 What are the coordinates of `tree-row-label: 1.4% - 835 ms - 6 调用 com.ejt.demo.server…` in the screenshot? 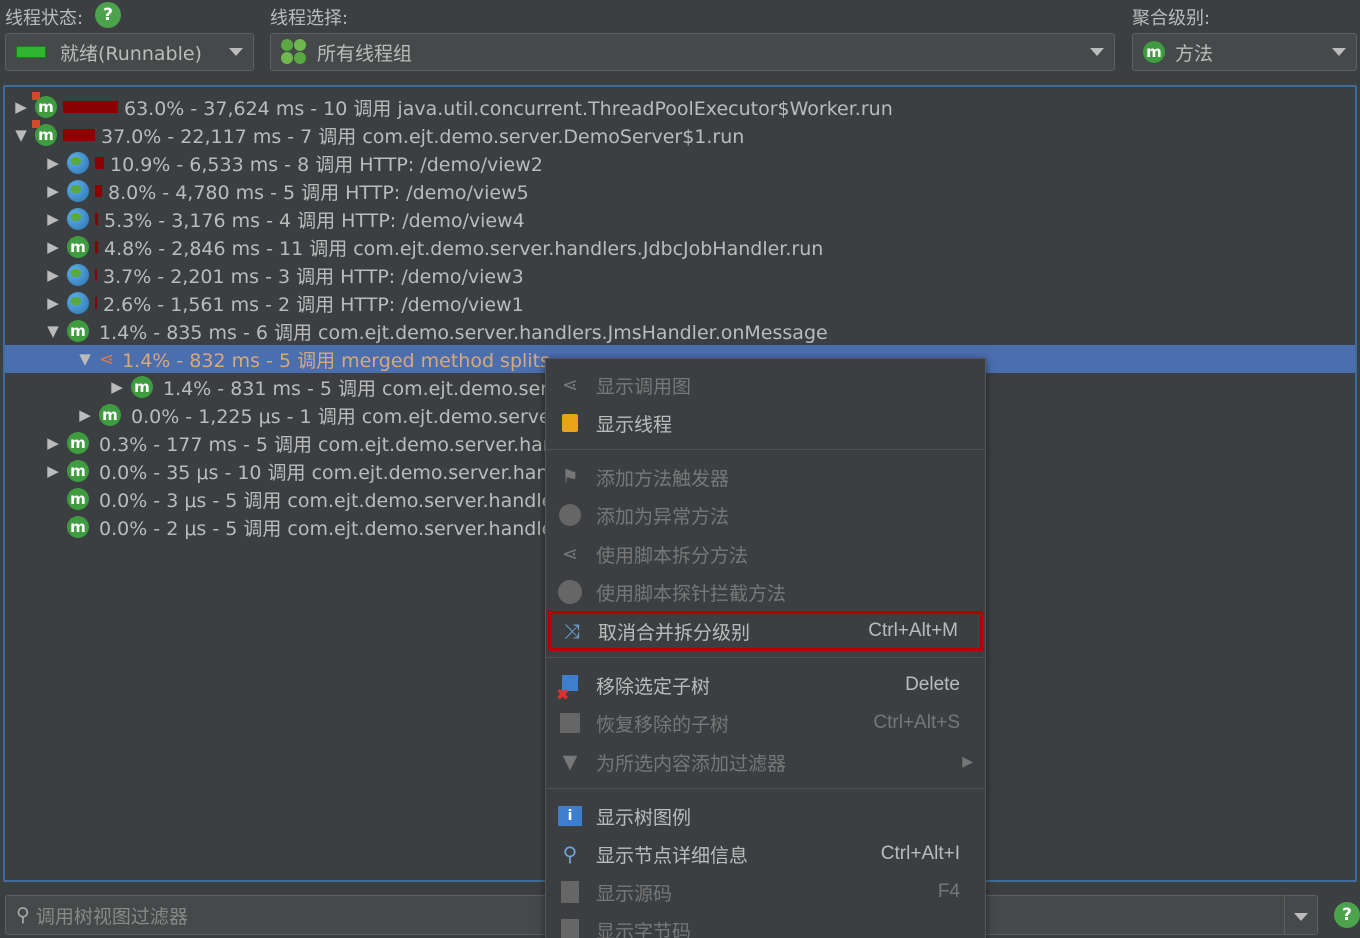 It's located at (463, 332).